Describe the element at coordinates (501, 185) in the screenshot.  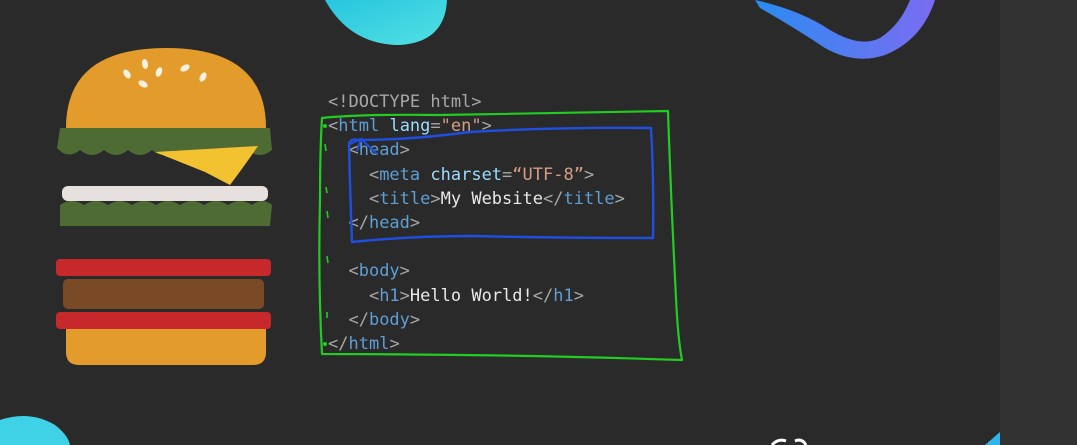
I see `blue-box-annotation` at that location.